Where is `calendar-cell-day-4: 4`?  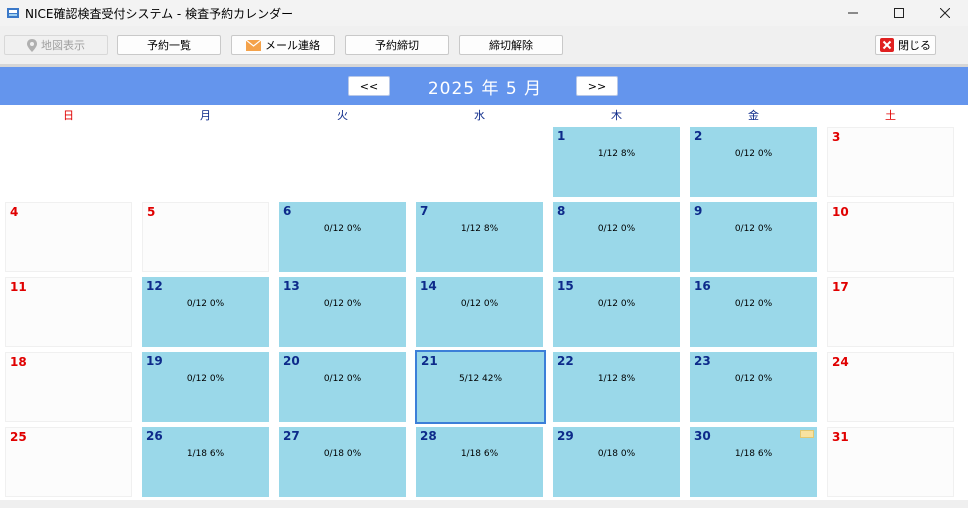 calendar-cell-day-4: 4 is located at coordinates (68, 237).